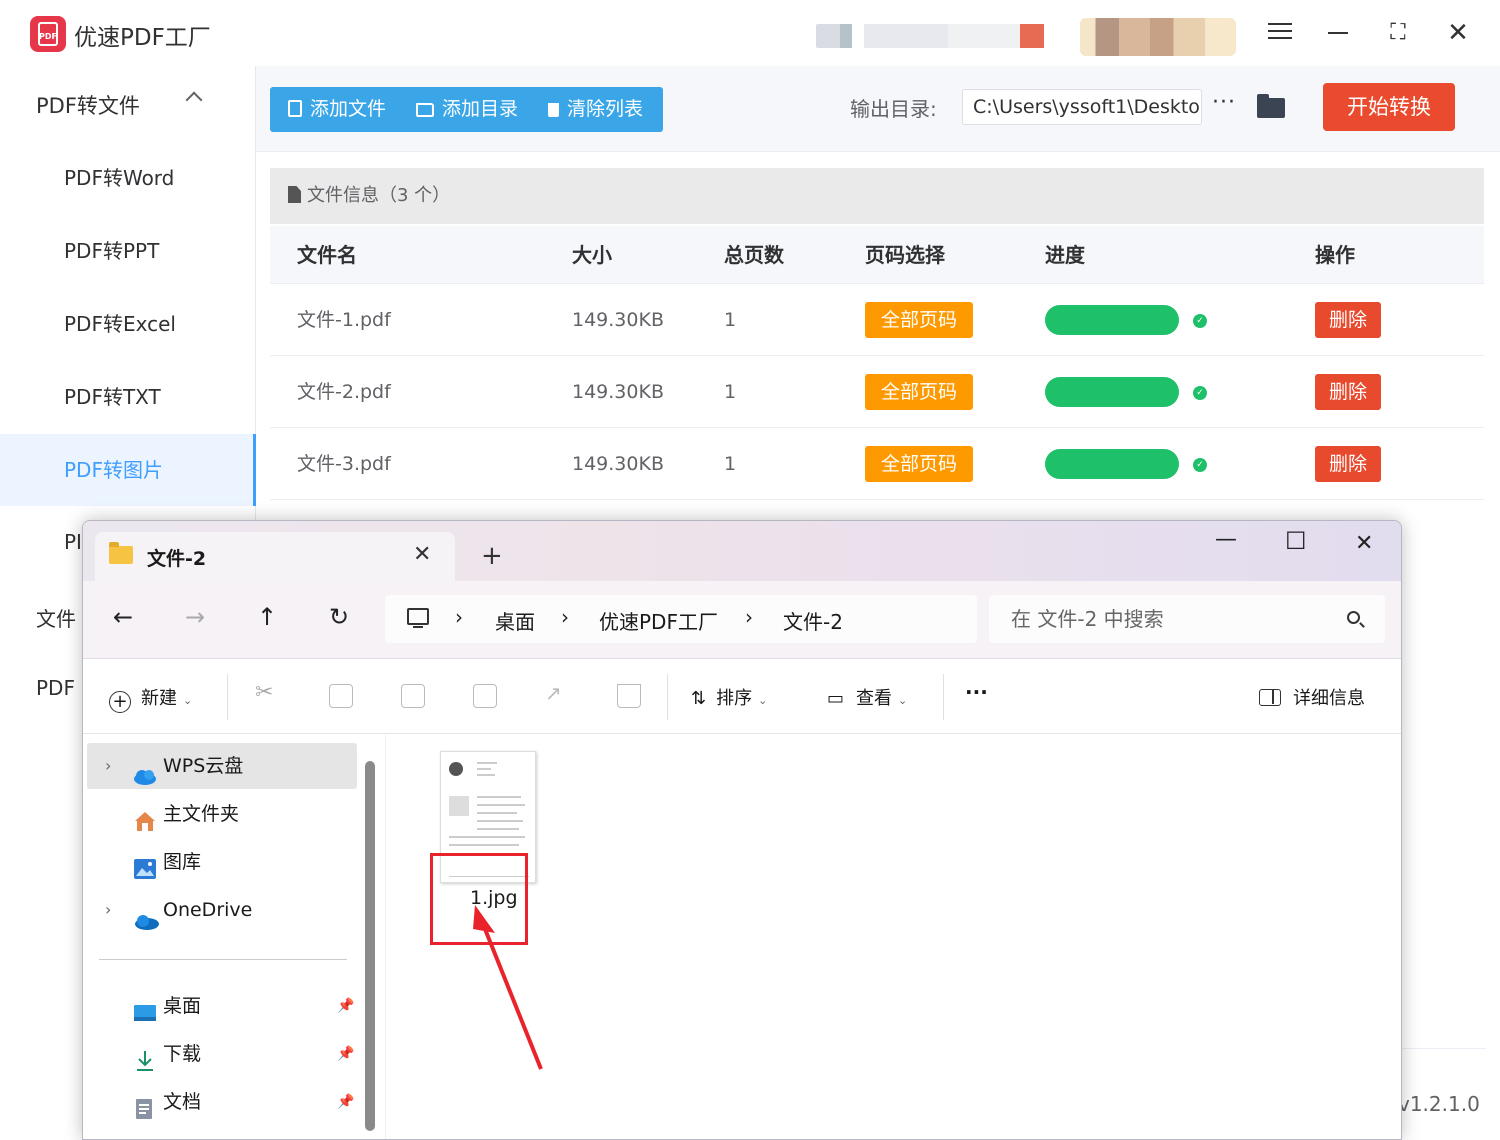  I want to click on sidebar-group-pdf-to-file: PDF转文件, so click(88, 105).